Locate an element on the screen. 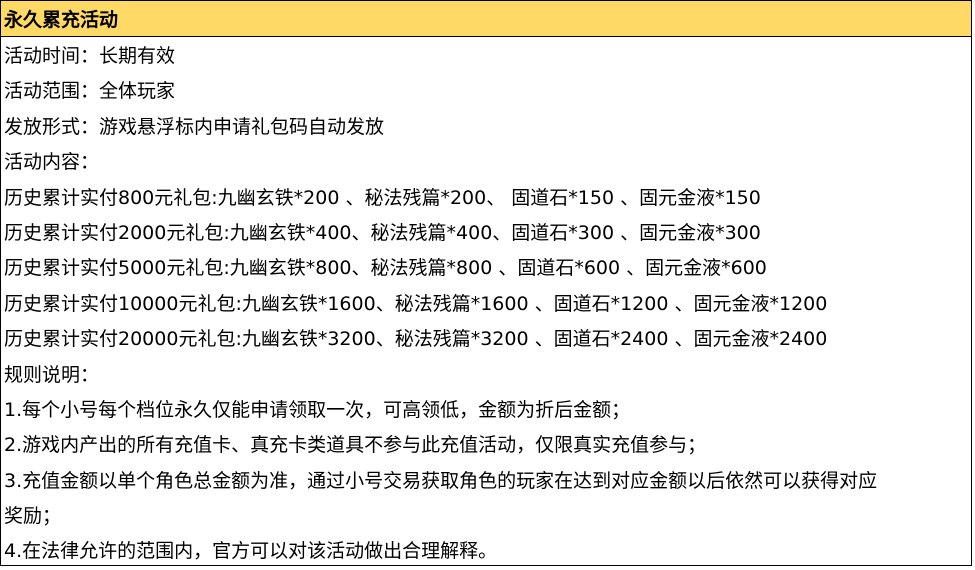  event-title-cell: 永久累充活动 is located at coordinates (486, 18).